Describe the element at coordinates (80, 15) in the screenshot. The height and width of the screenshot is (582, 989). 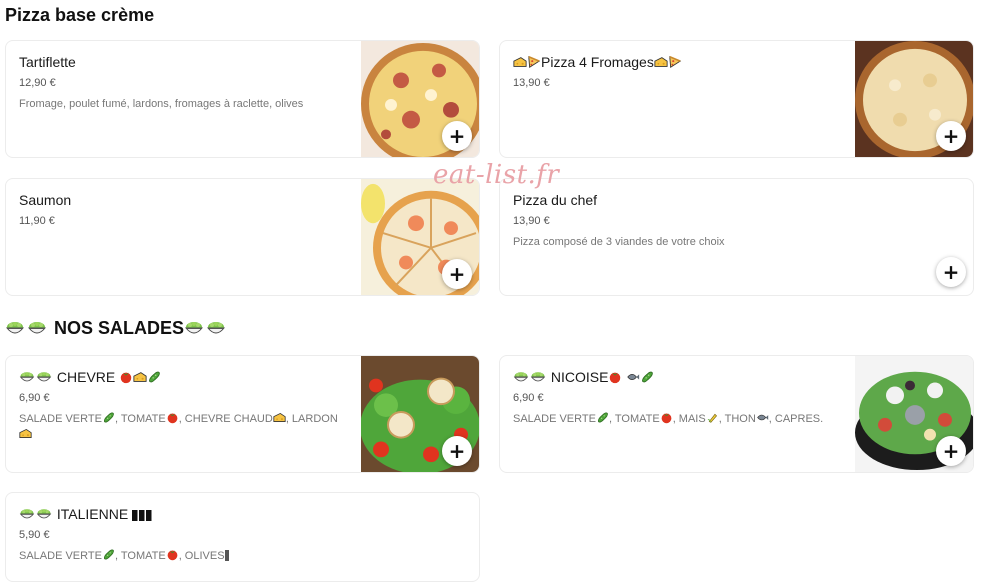
I see `section-title-pizza-creme: Pizza base crème` at that location.